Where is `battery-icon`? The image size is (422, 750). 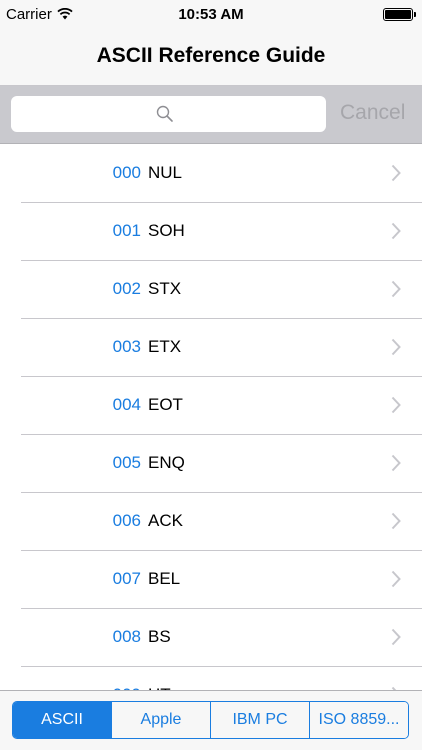
battery-icon is located at coordinates (399, 14).